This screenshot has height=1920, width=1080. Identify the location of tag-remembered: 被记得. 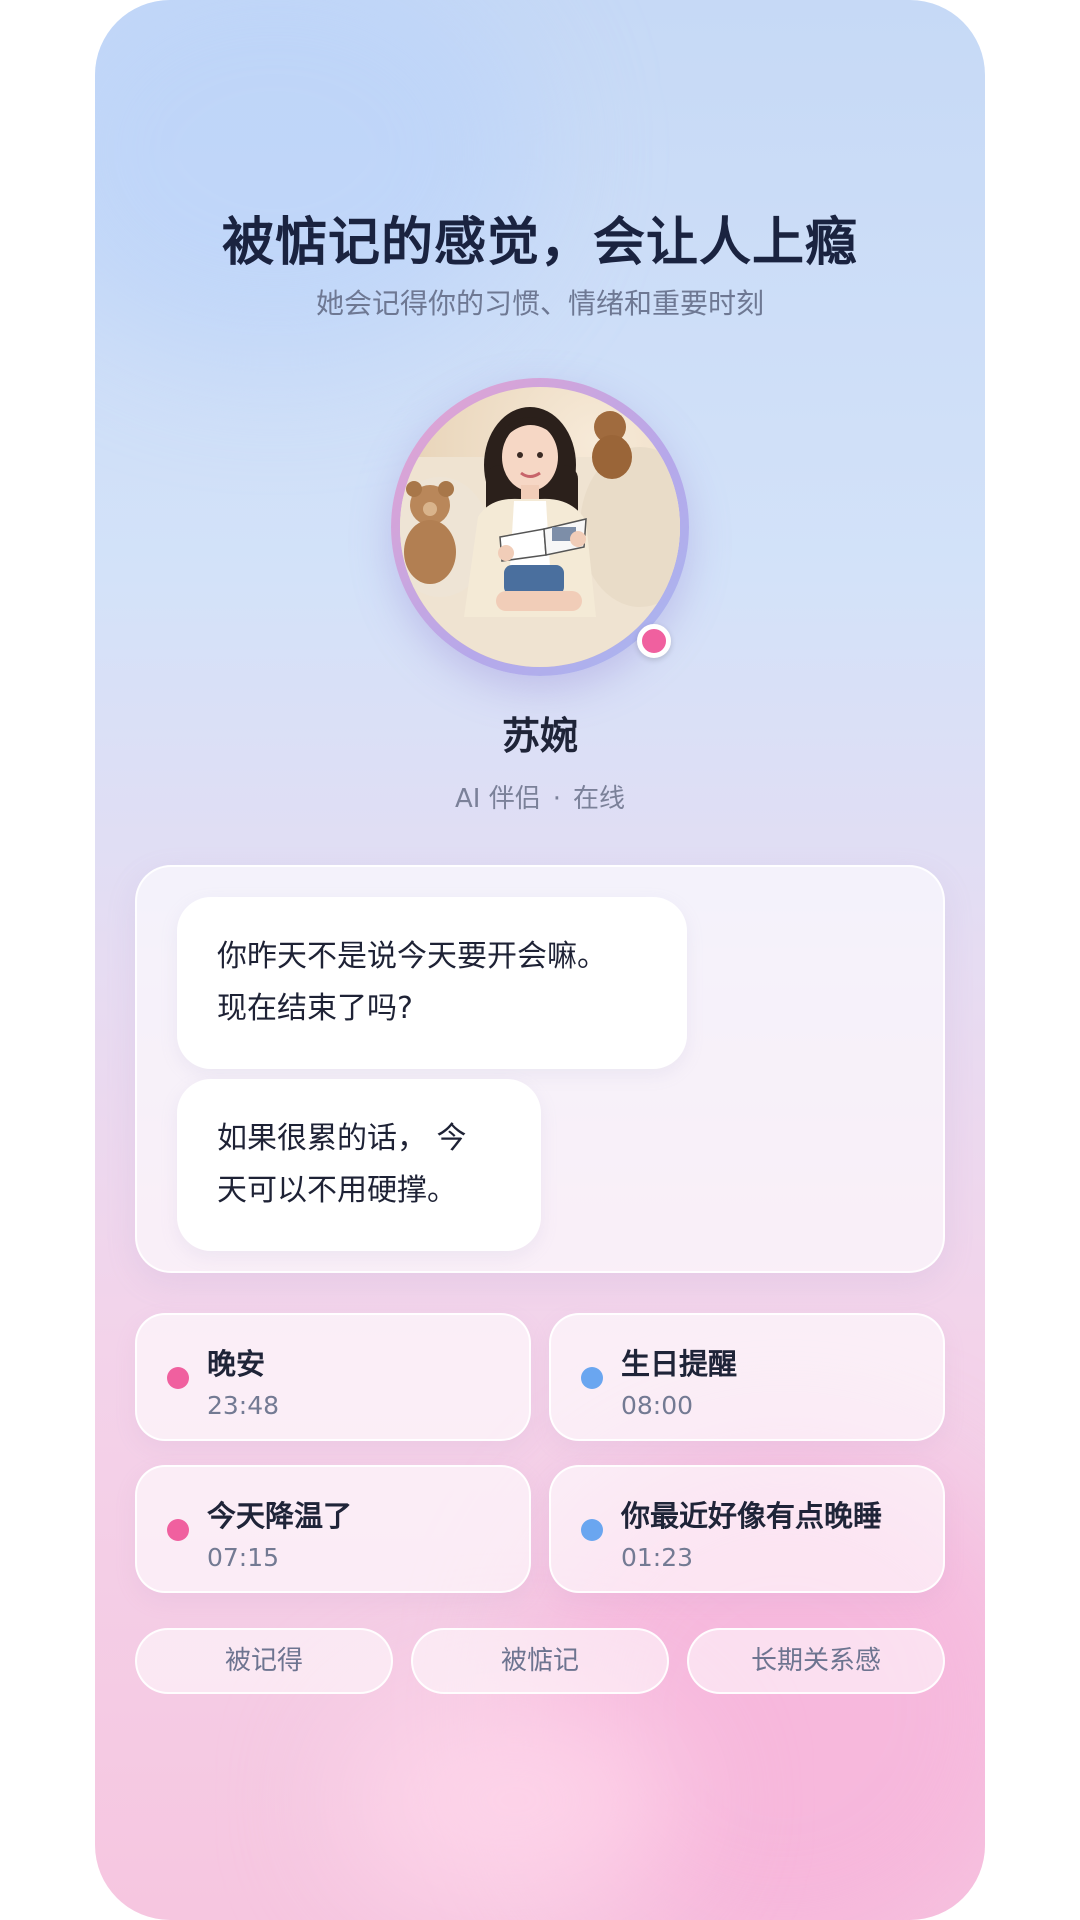
(264, 1661).